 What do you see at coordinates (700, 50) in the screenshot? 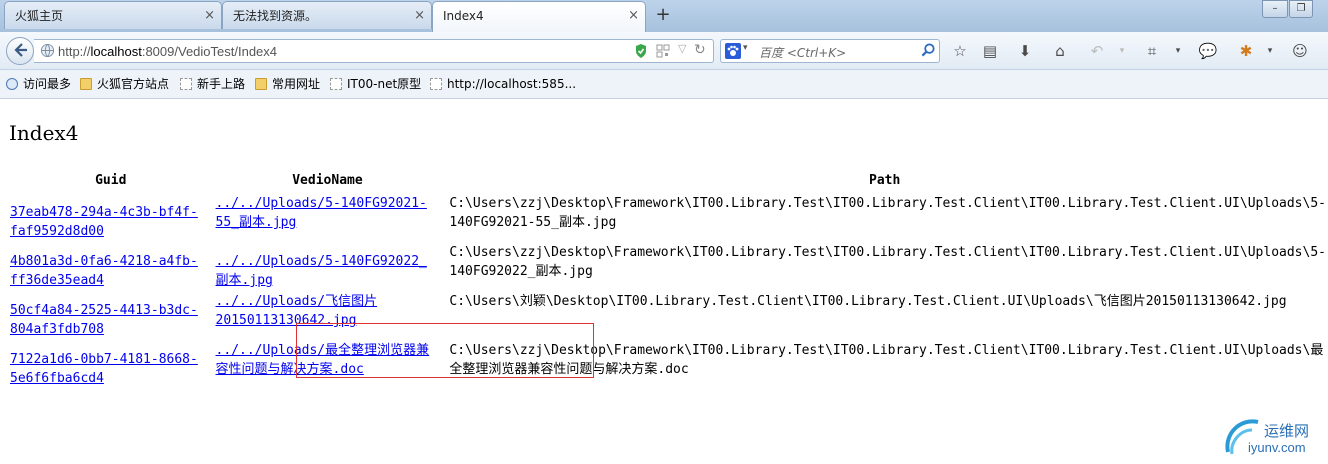
I see `reload-icon: ↻` at bounding box center [700, 50].